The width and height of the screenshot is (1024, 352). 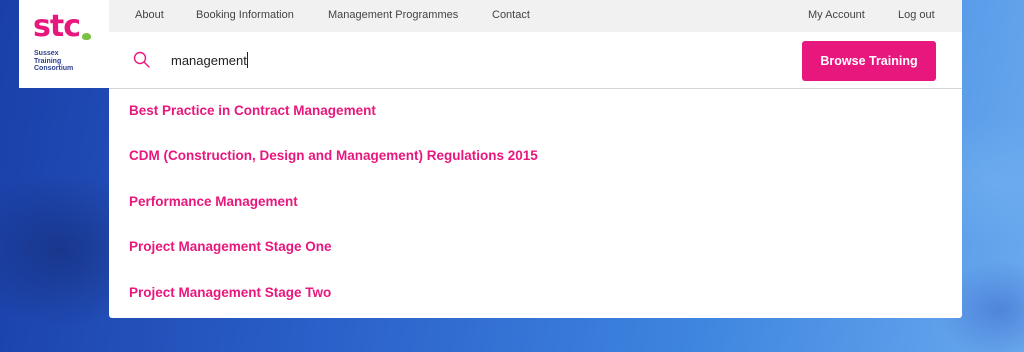 I want to click on search-input, so click(x=371, y=60).